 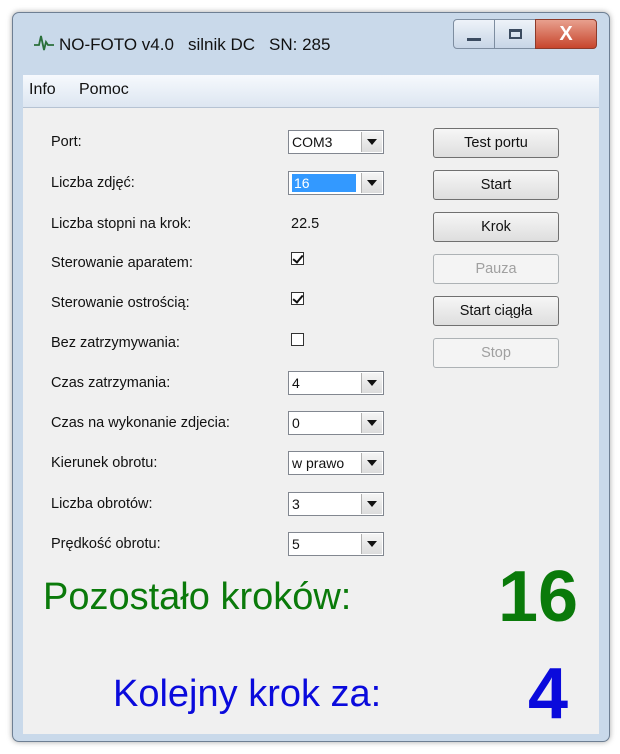 I want to click on stop-time-select: 4, so click(x=336, y=383).